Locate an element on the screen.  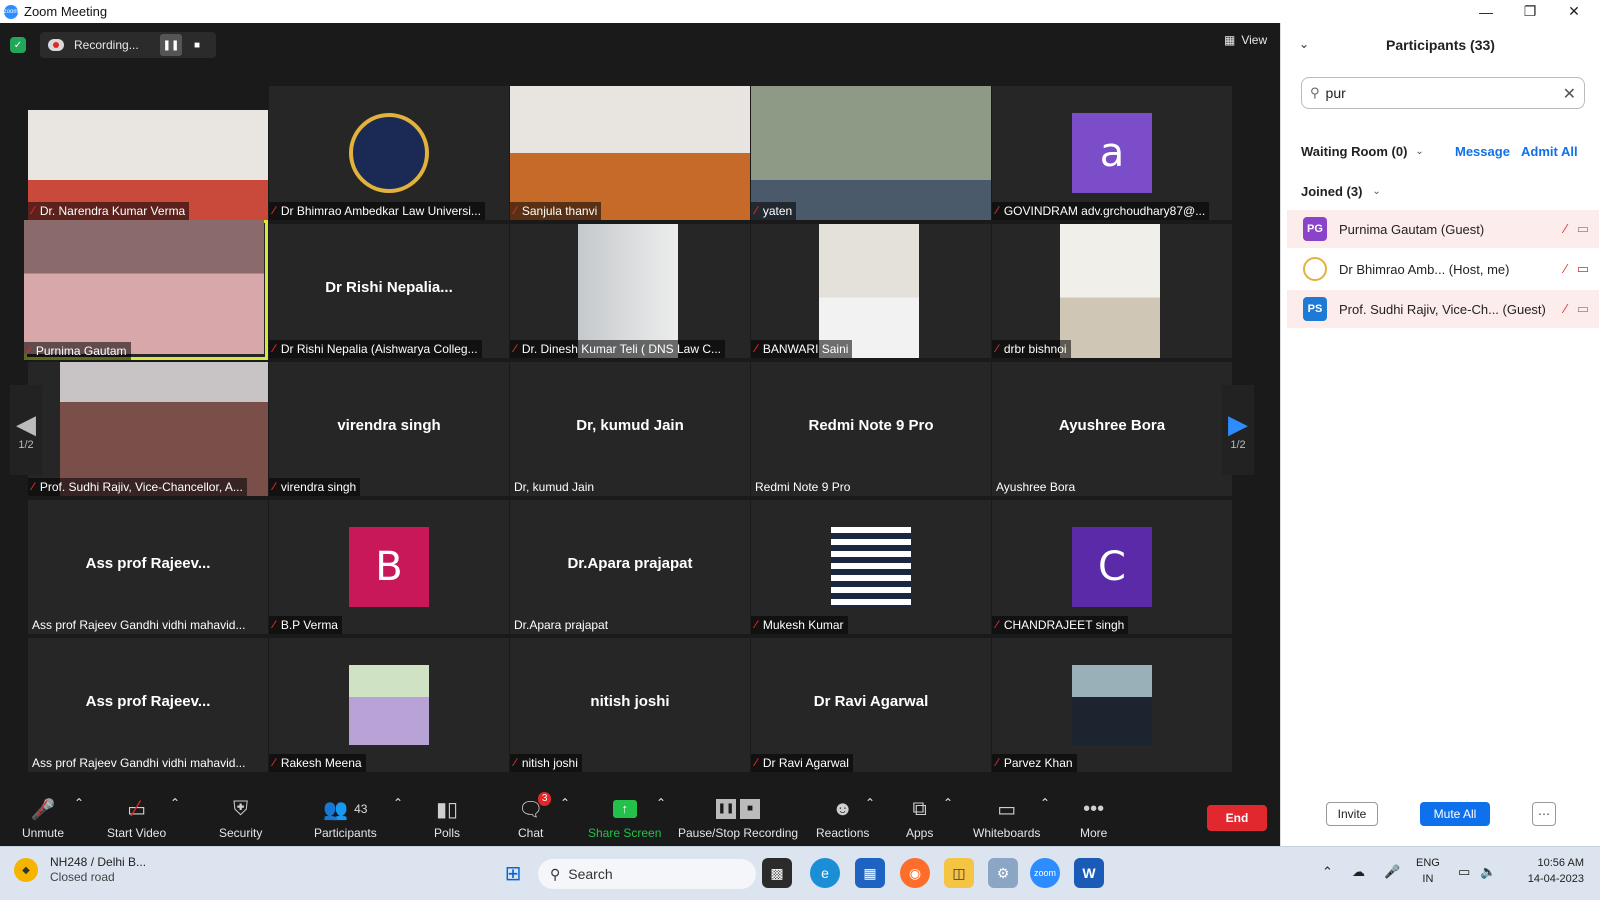
avatar: B is located at coordinates (389, 567).